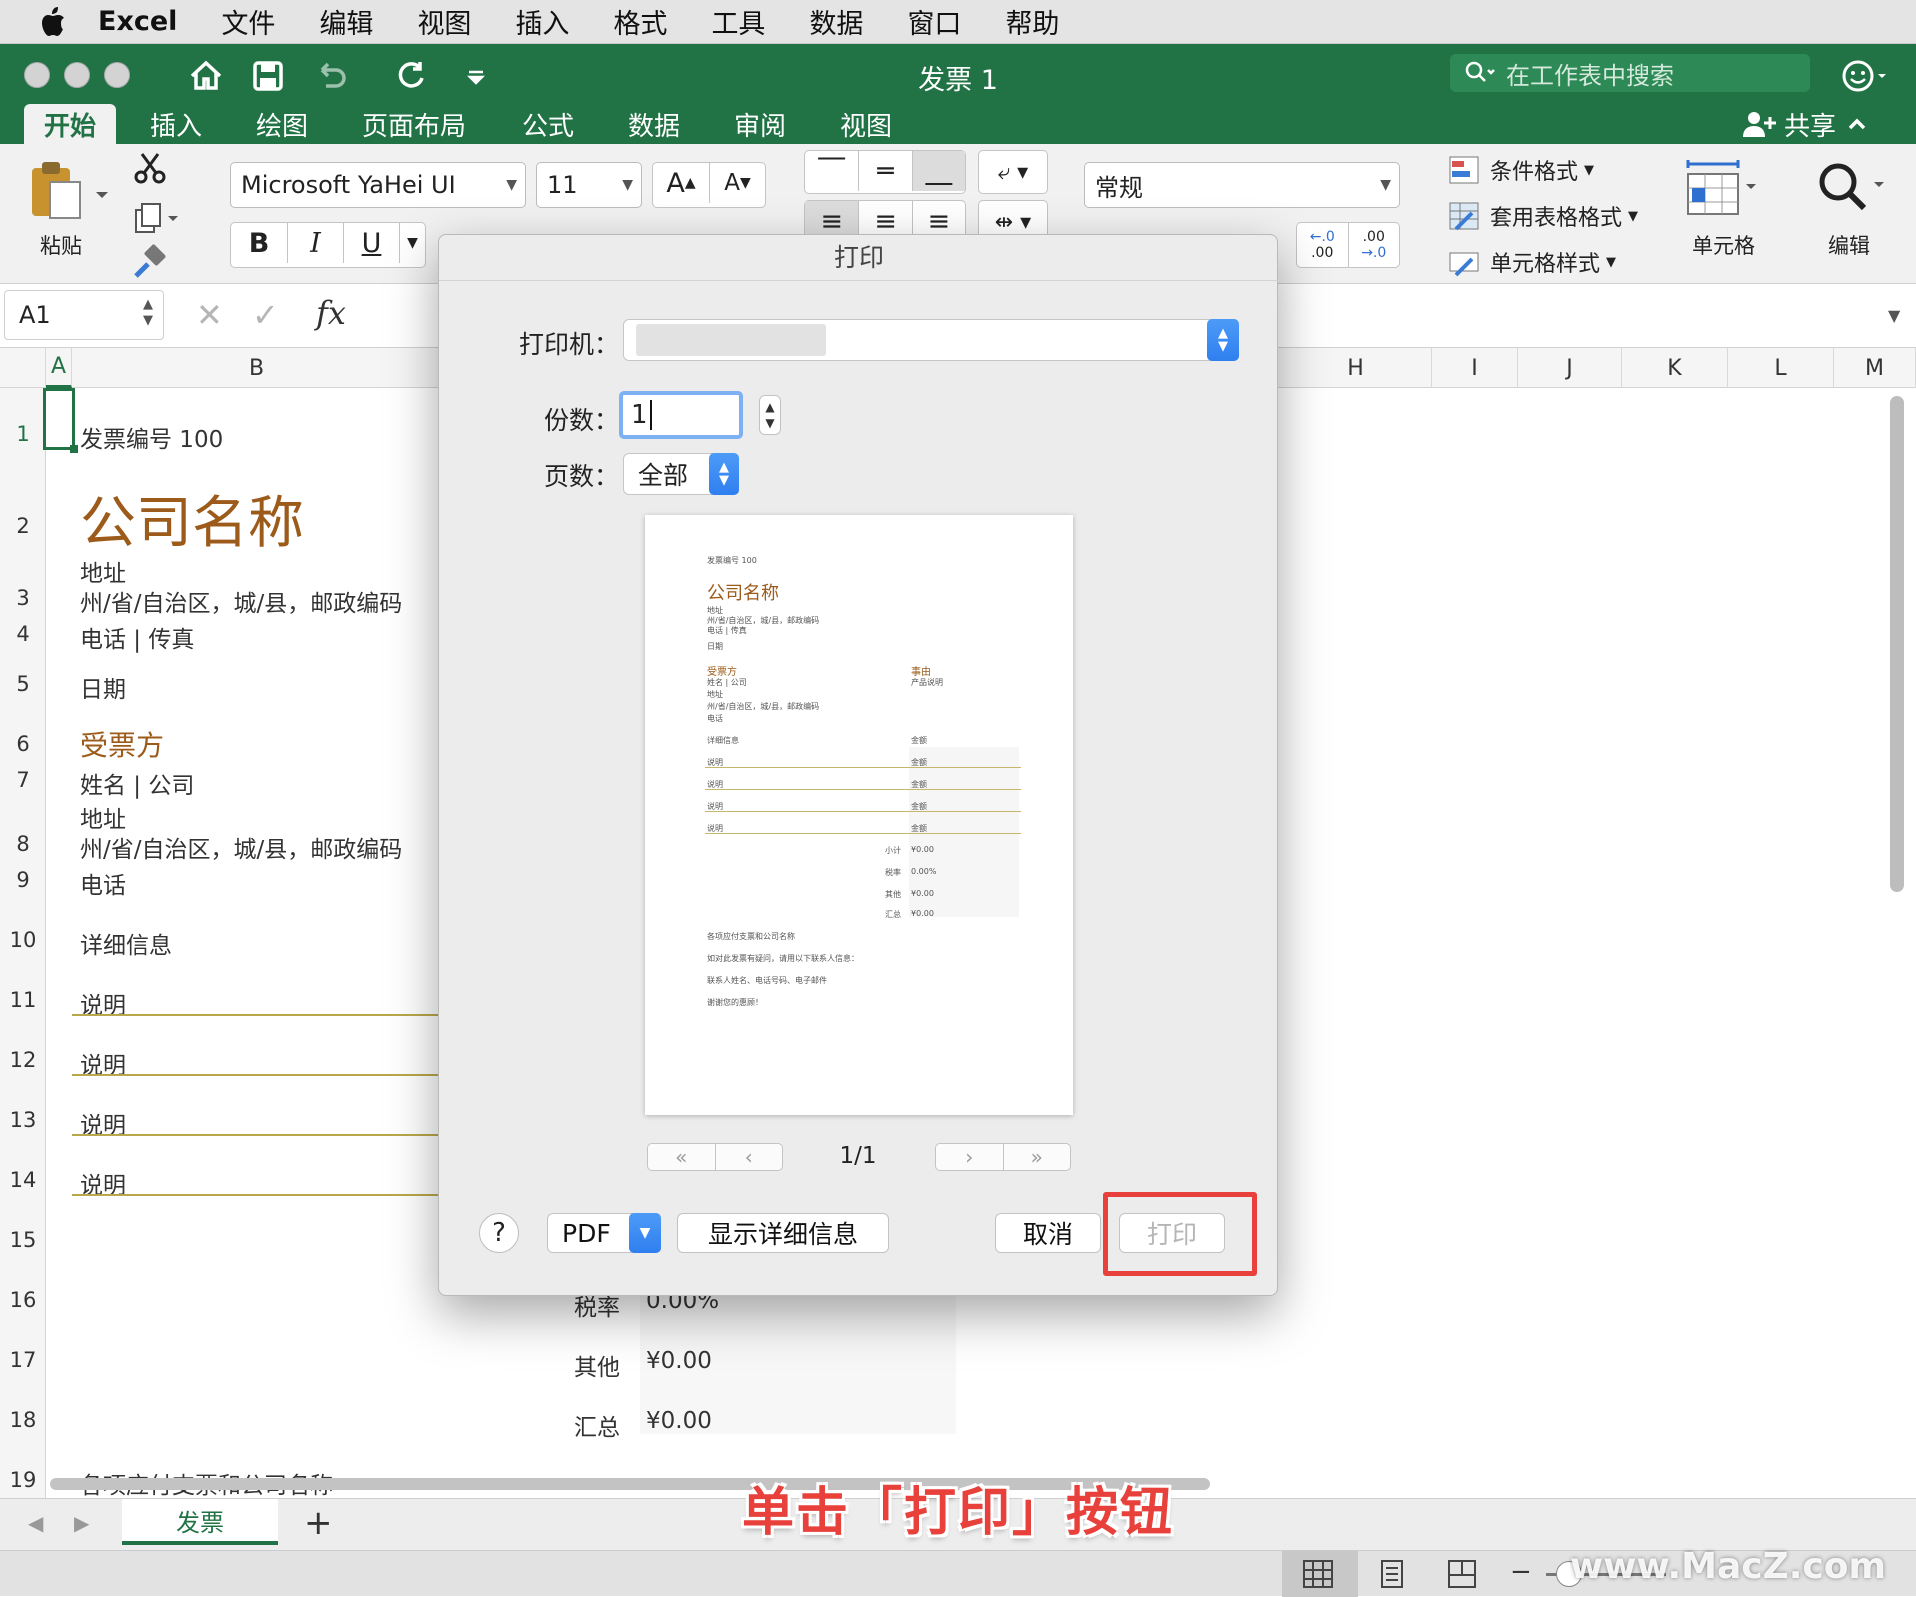 This screenshot has width=1916, height=1597. What do you see at coordinates (1521, 1572) in the screenshot?
I see `zoom-out-icon: −` at bounding box center [1521, 1572].